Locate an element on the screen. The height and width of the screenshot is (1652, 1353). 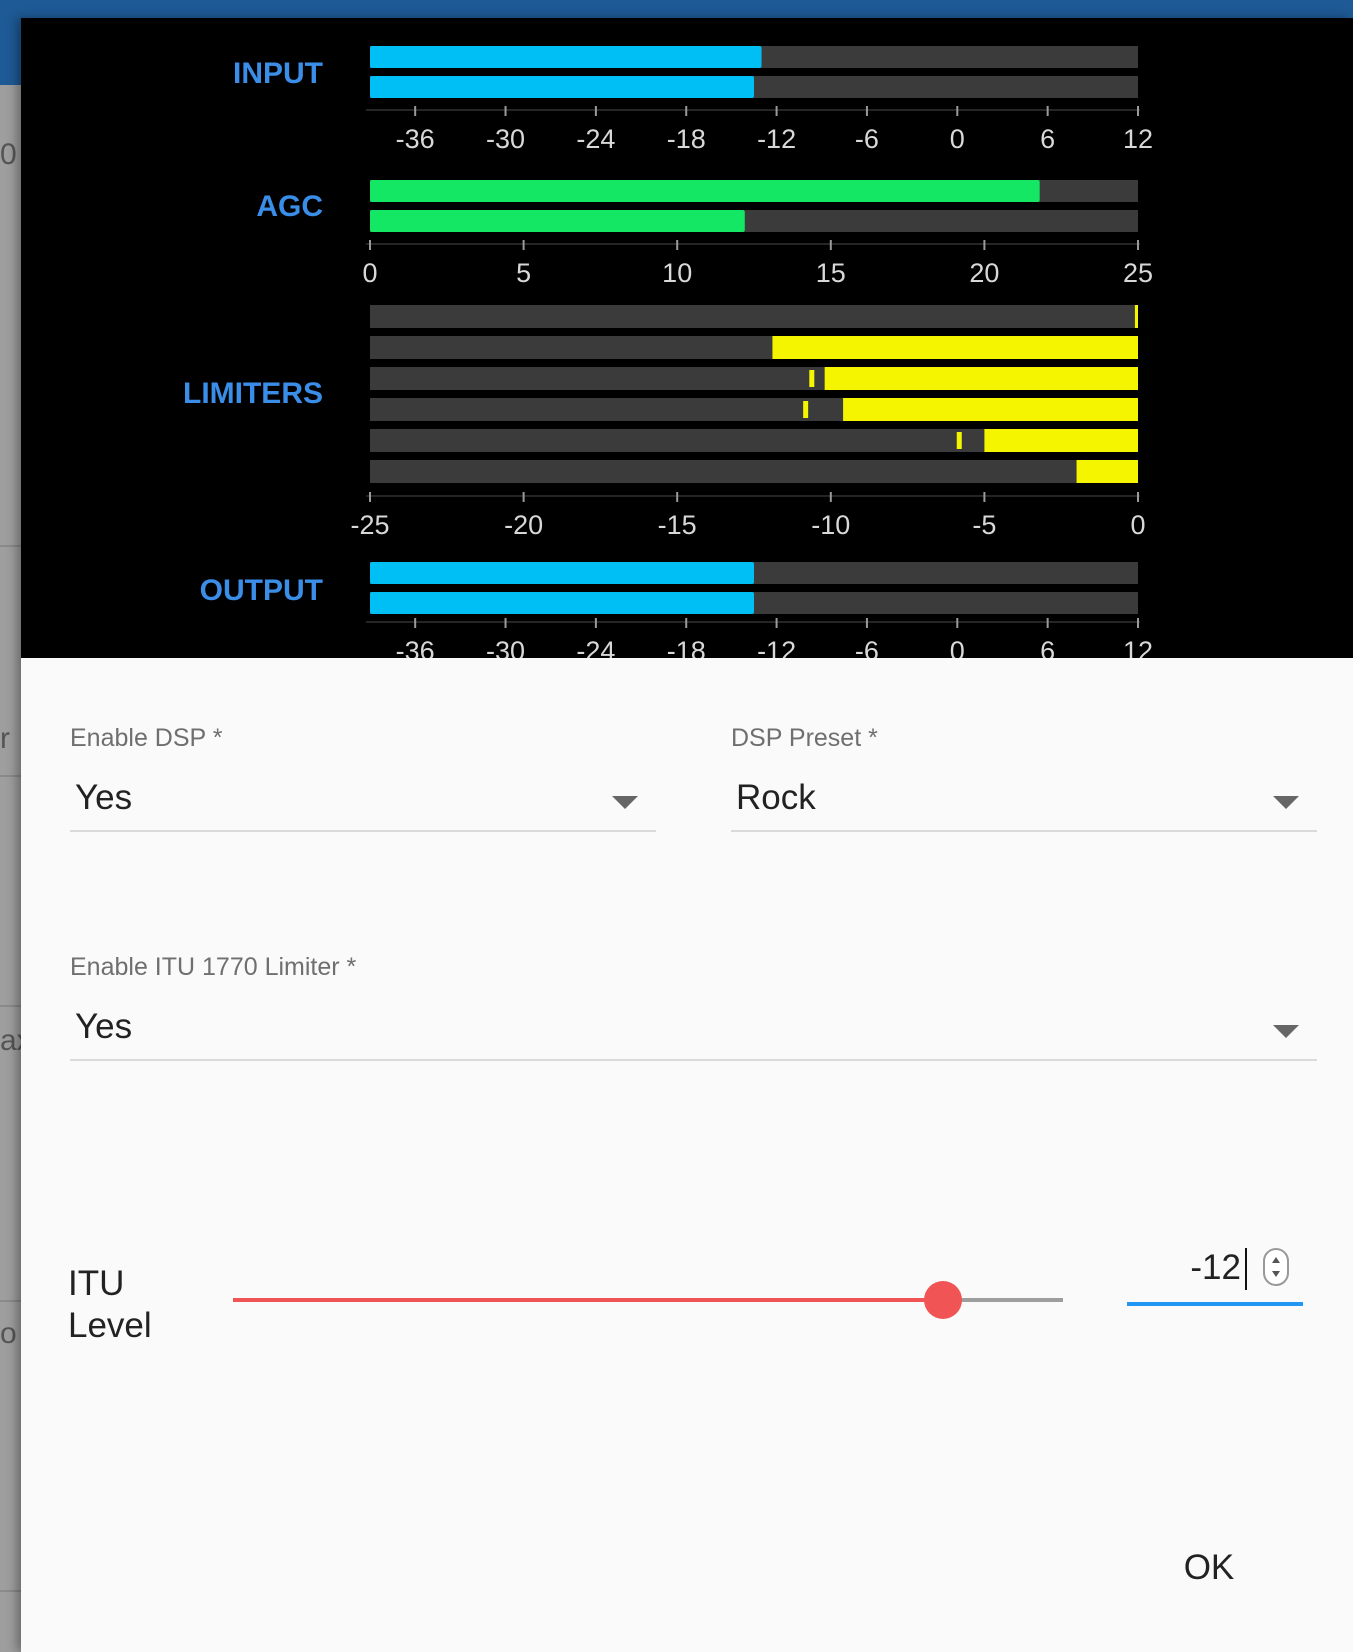
output-tick-label: -30 is located at coordinates (505, 647).